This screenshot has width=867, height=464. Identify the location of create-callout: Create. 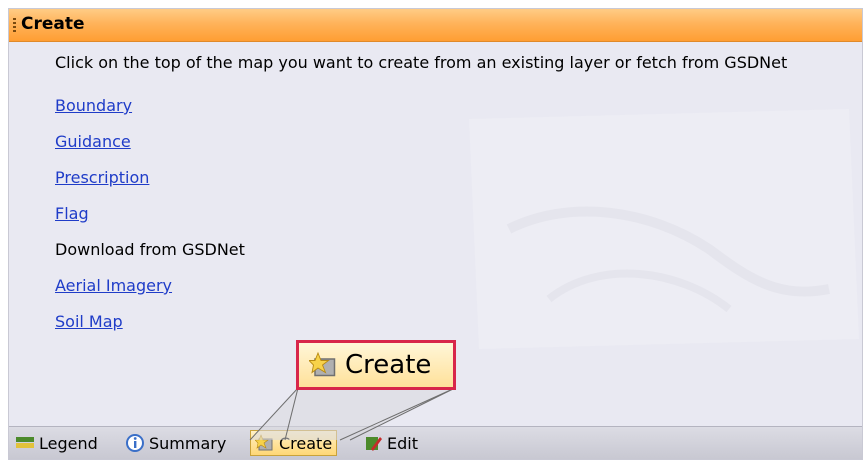
(376, 365).